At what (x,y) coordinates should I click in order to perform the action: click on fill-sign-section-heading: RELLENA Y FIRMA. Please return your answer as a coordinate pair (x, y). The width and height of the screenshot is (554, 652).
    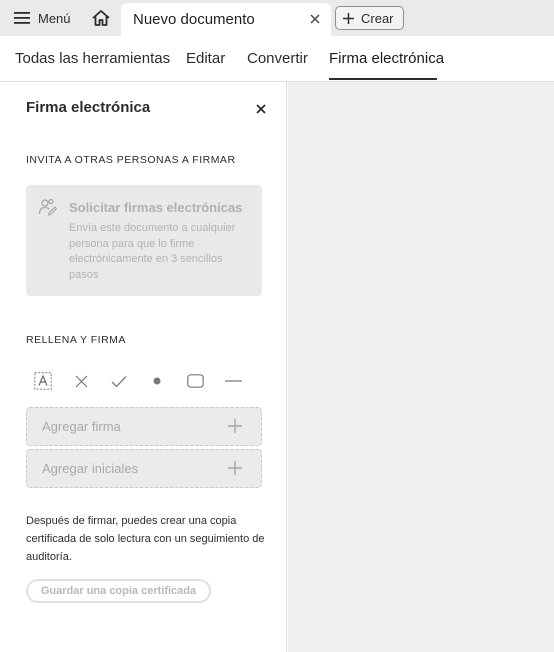
    Looking at the image, I should click on (76, 340).